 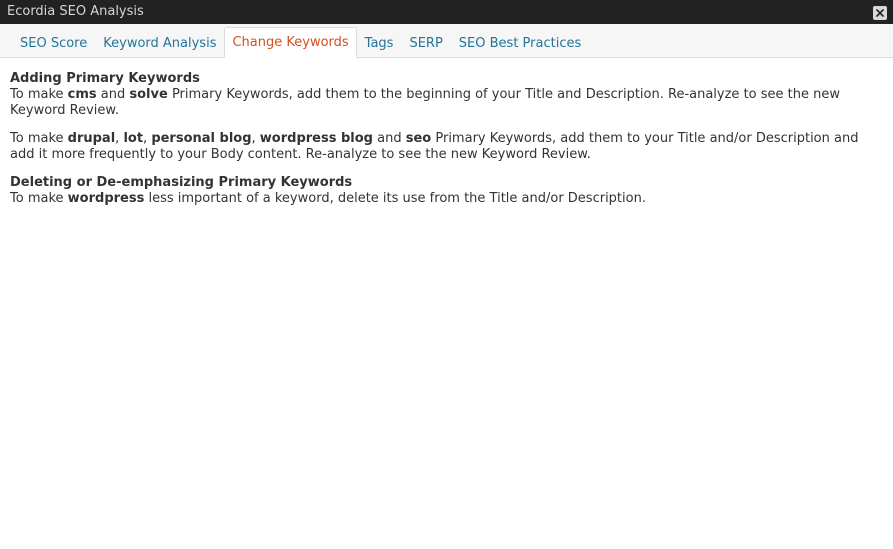 What do you see at coordinates (106, 198) in the screenshot?
I see `keyword: wordpress` at bounding box center [106, 198].